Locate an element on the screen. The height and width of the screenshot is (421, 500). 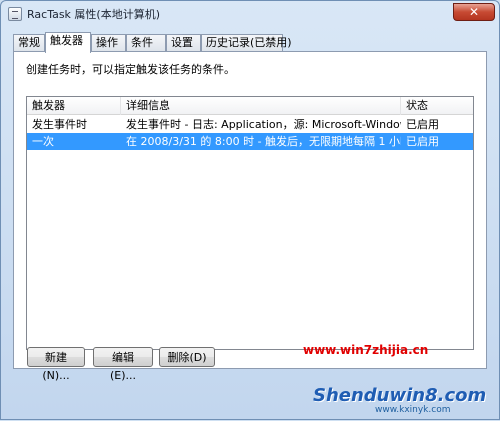
tab-triggers: 触发器 is located at coordinates (68, 42).